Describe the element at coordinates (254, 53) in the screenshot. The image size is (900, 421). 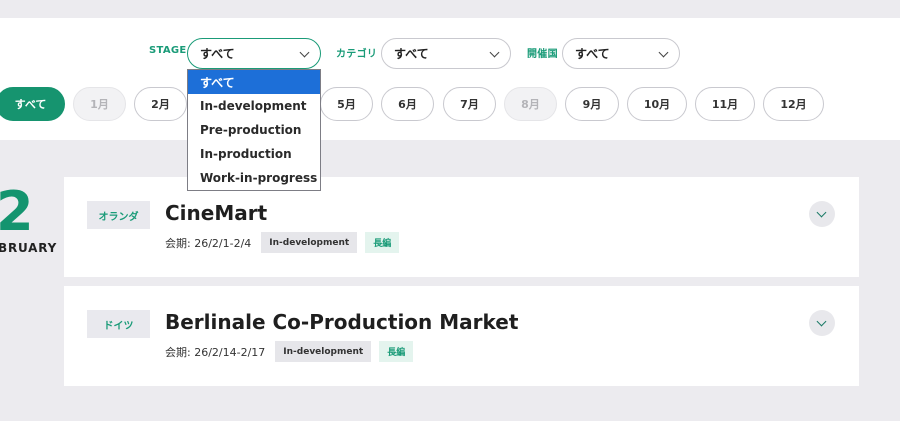
I see `stage-select: すべて` at that location.